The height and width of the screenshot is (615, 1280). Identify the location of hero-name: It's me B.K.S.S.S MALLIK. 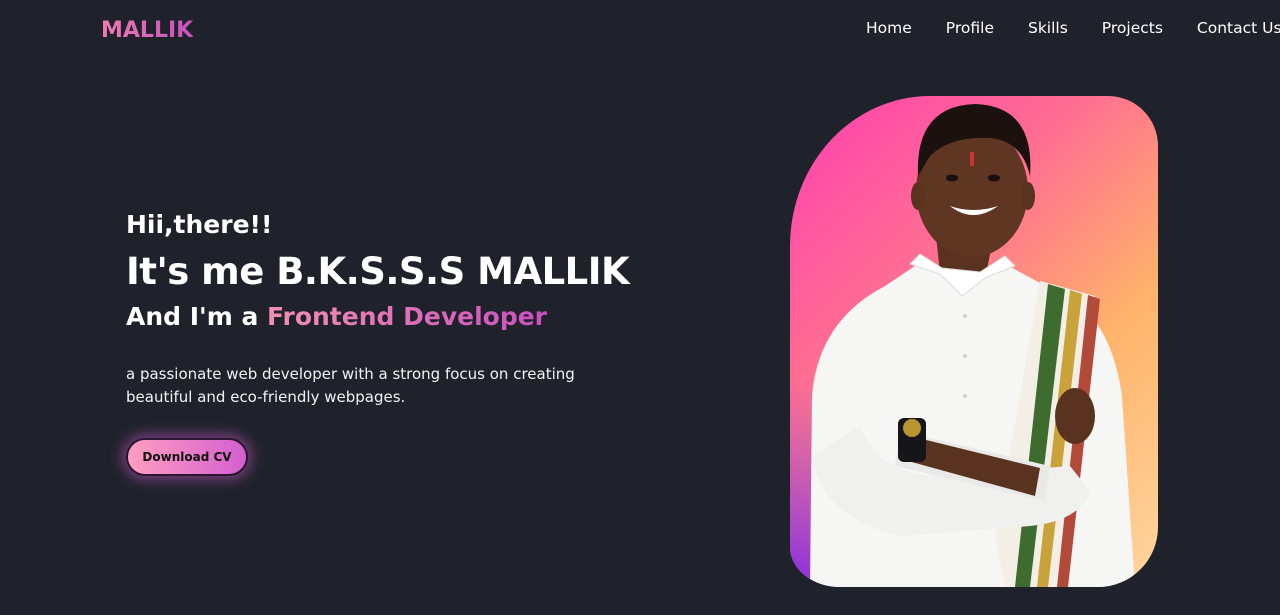
(378, 271).